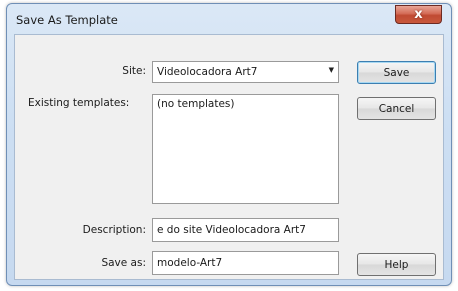 The height and width of the screenshot is (291, 458). I want to click on save-as-label: Save as:, so click(123, 263).